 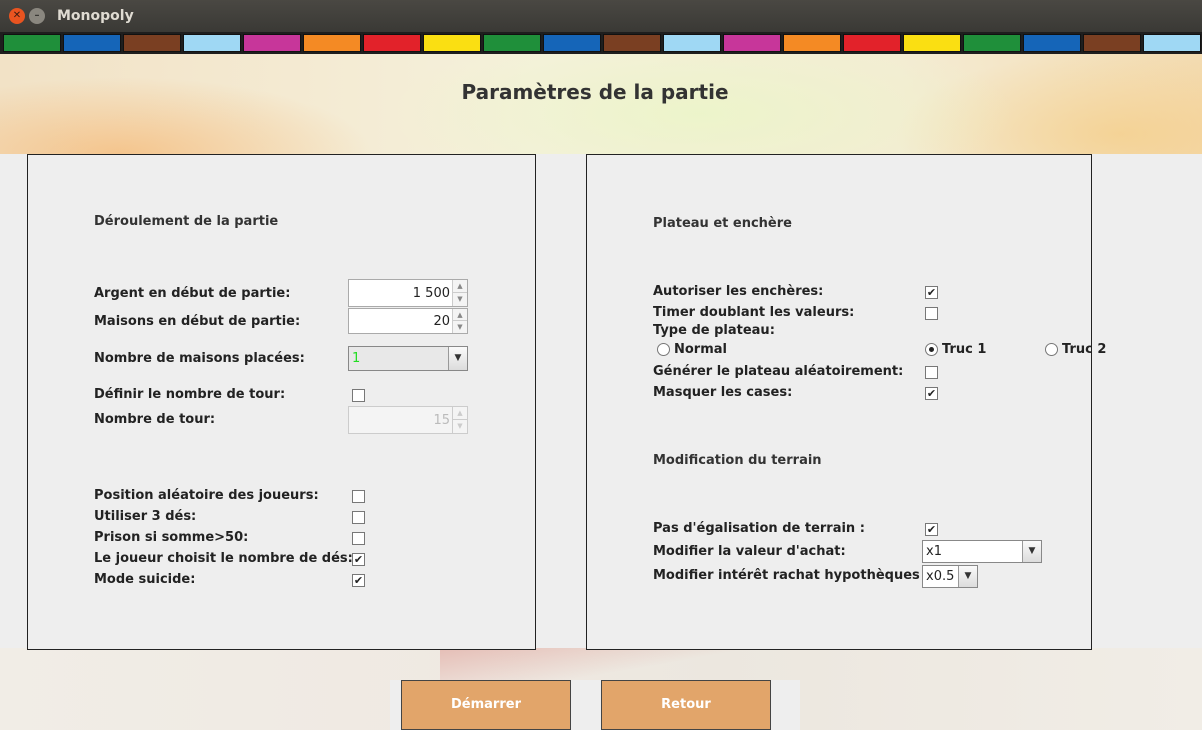 What do you see at coordinates (1147, 402) in the screenshot?
I see `background-area` at bounding box center [1147, 402].